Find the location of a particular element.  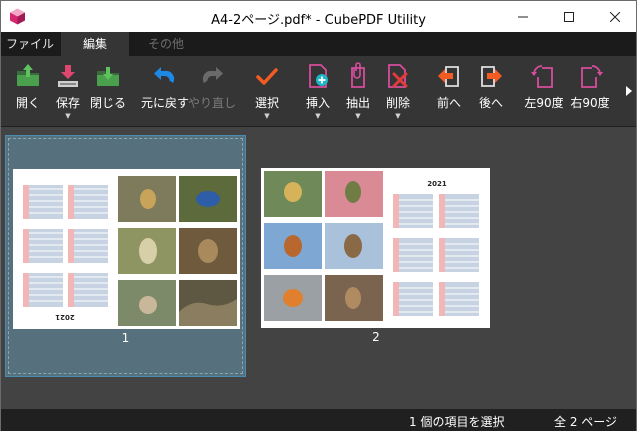

close-document-button: 閉じる is located at coordinates (108, 91).